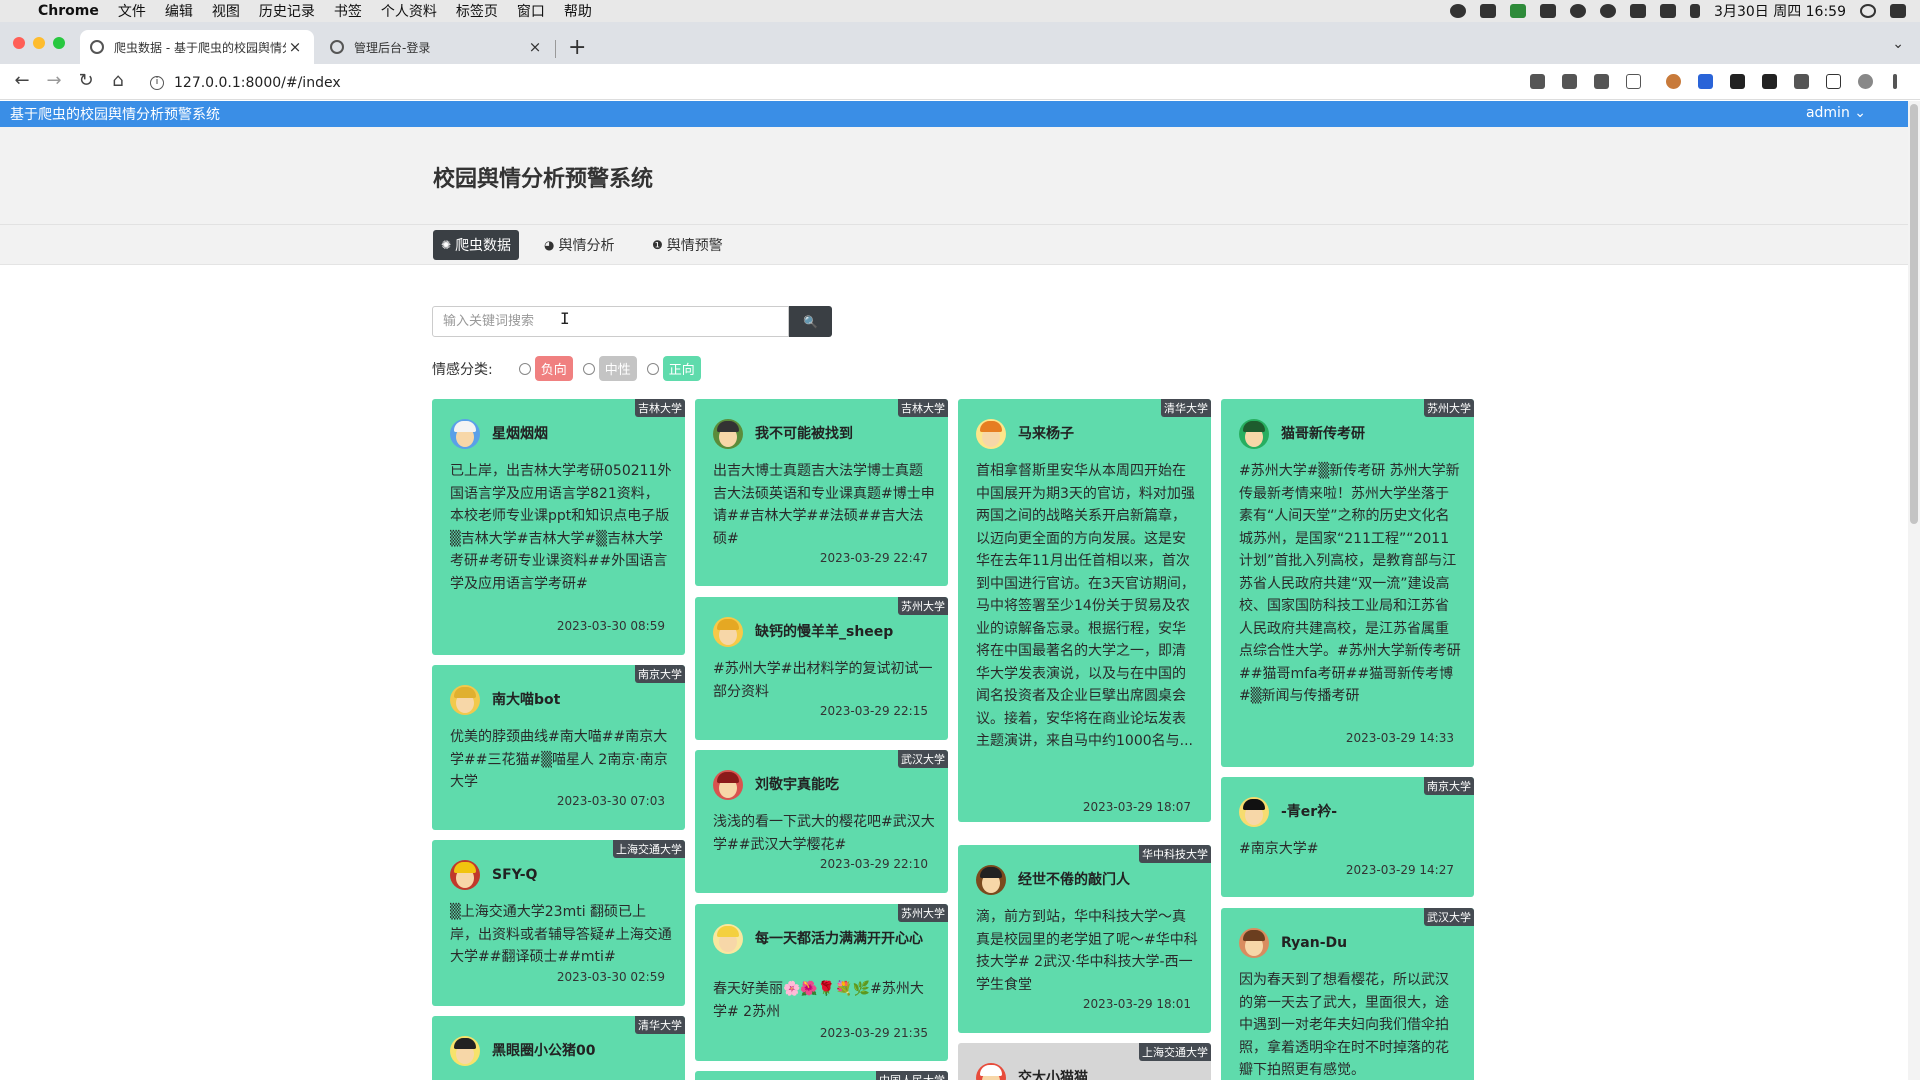  What do you see at coordinates (549, 245) in the screenshot?
I see `pie-chart-icon: ◕` at bounding box center [549, 245].